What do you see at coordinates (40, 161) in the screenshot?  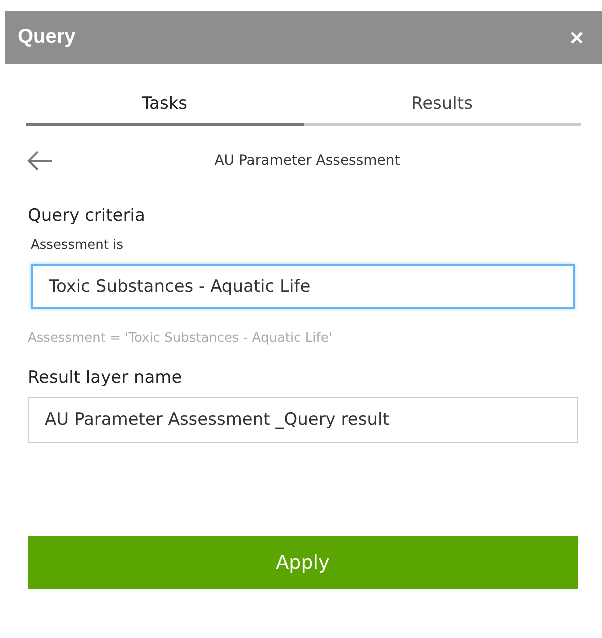 I see `back-arrow-icon` at bounding box center [40, 161].